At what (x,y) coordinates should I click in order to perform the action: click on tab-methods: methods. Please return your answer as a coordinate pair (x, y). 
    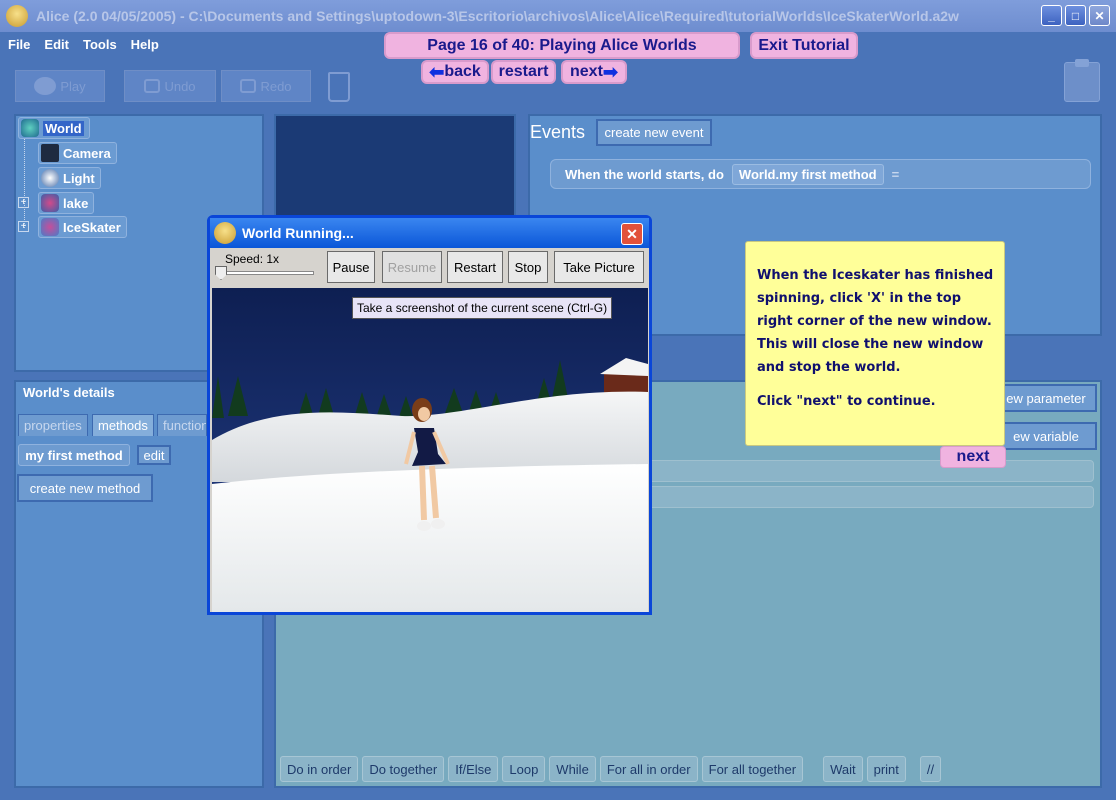
    Looking at the image, I should click on (123, 425).